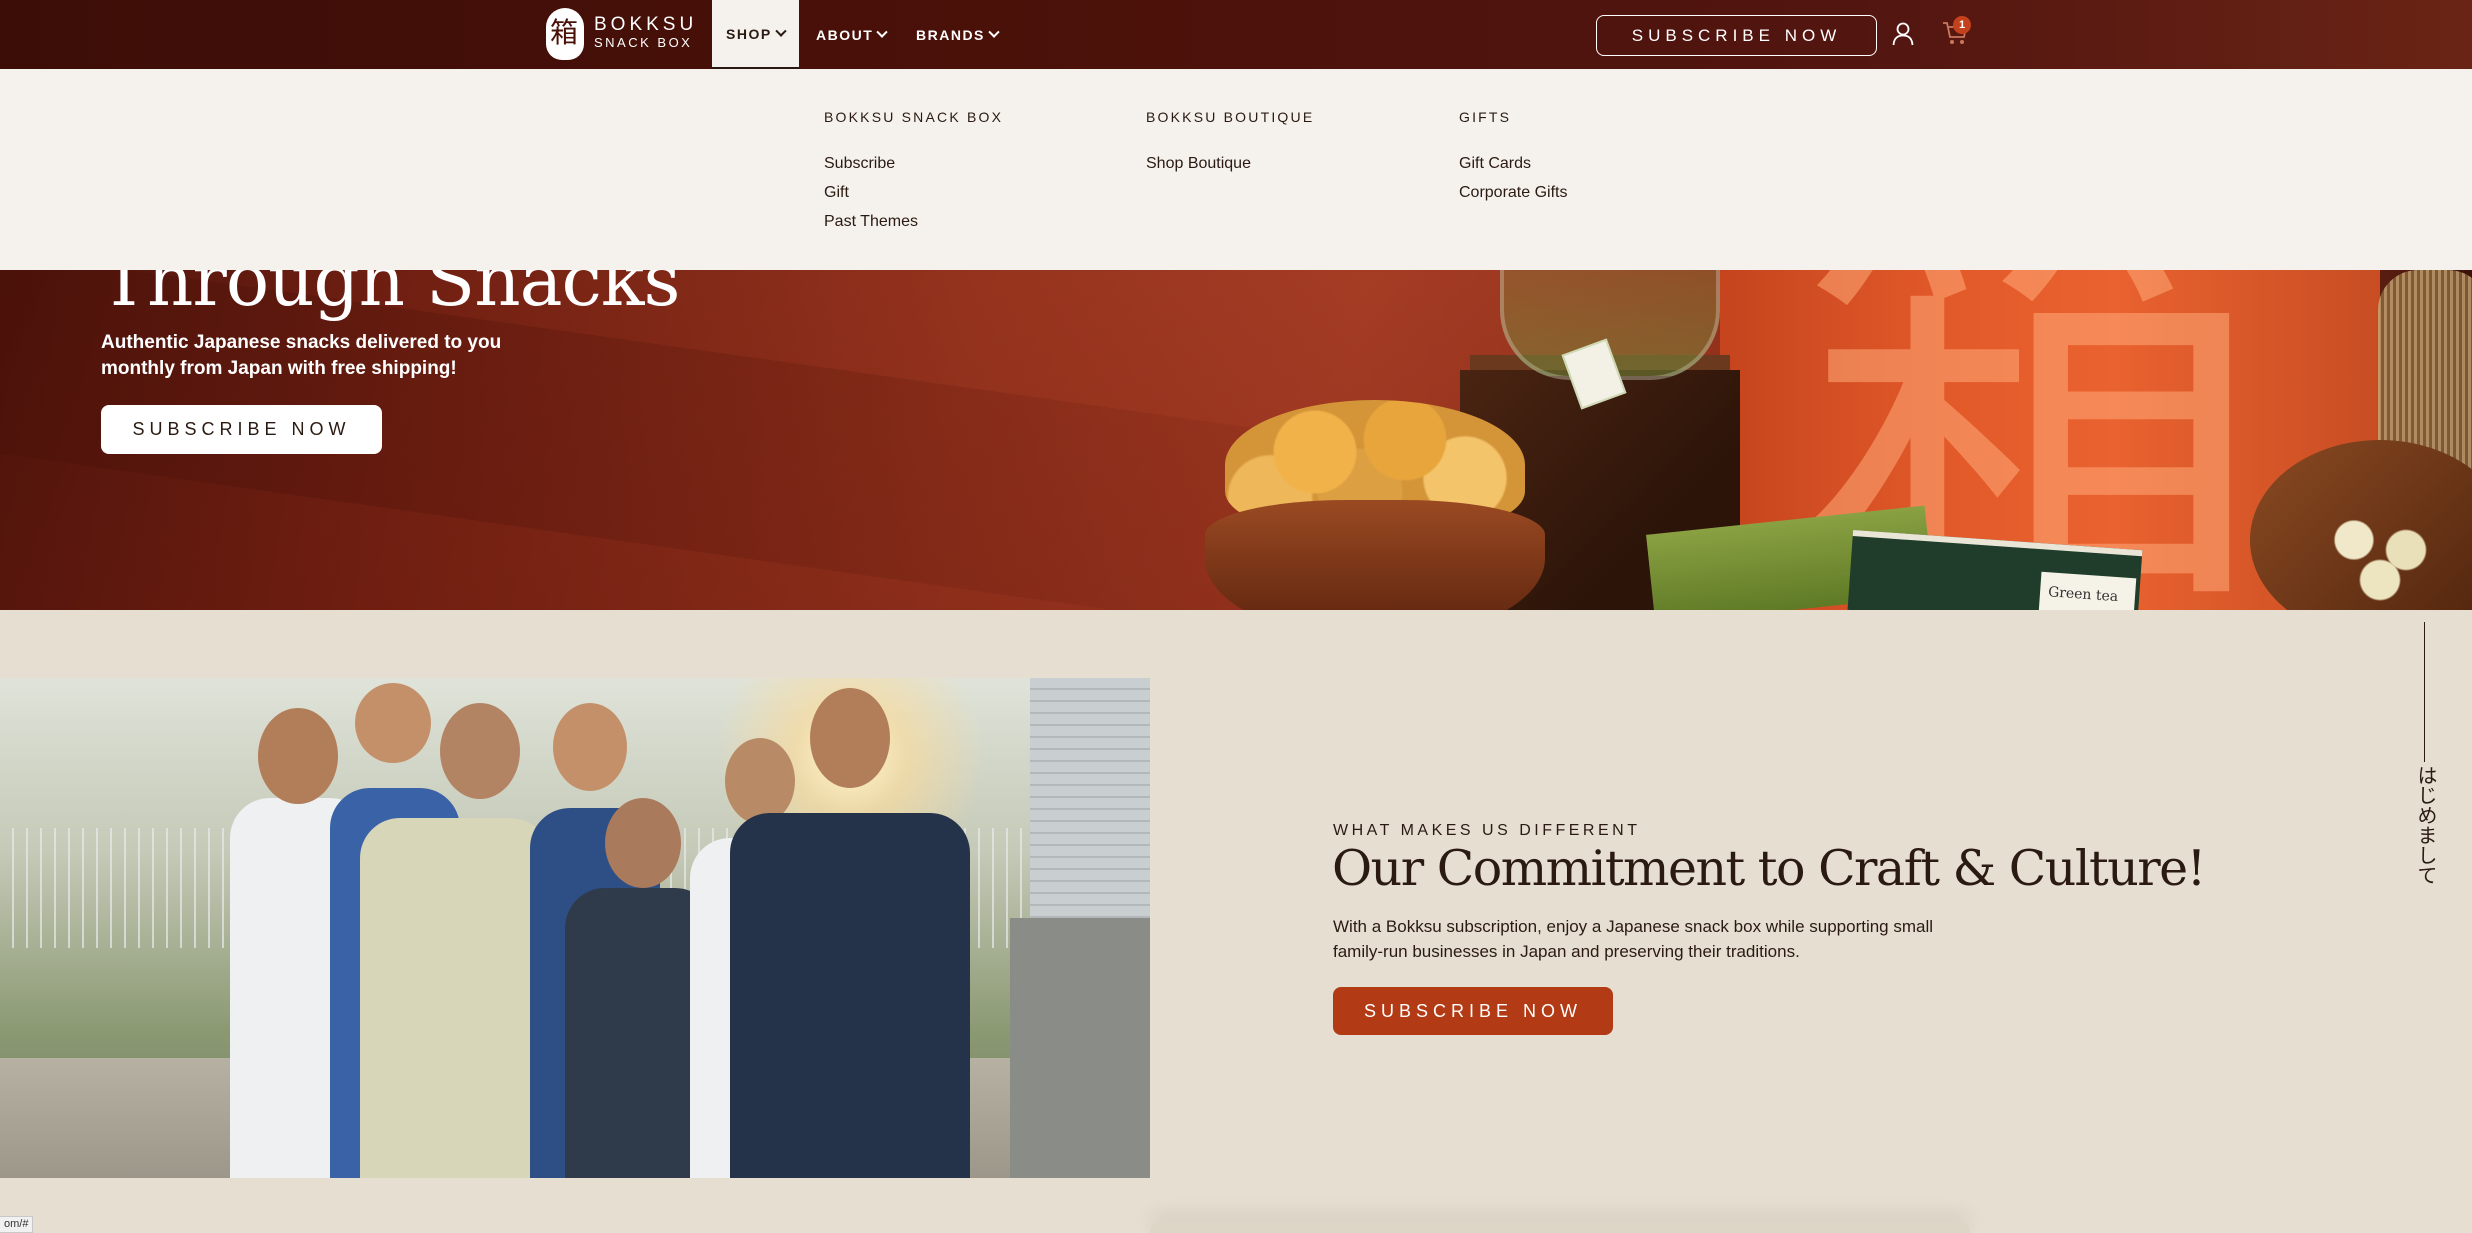 Image resolution: width=2472 pixels, height=1233 pixels. What do you see at coordinates (1560, 1227) in the screenshot?
I see `next-section-card` at bounding box center [1560, 1227].